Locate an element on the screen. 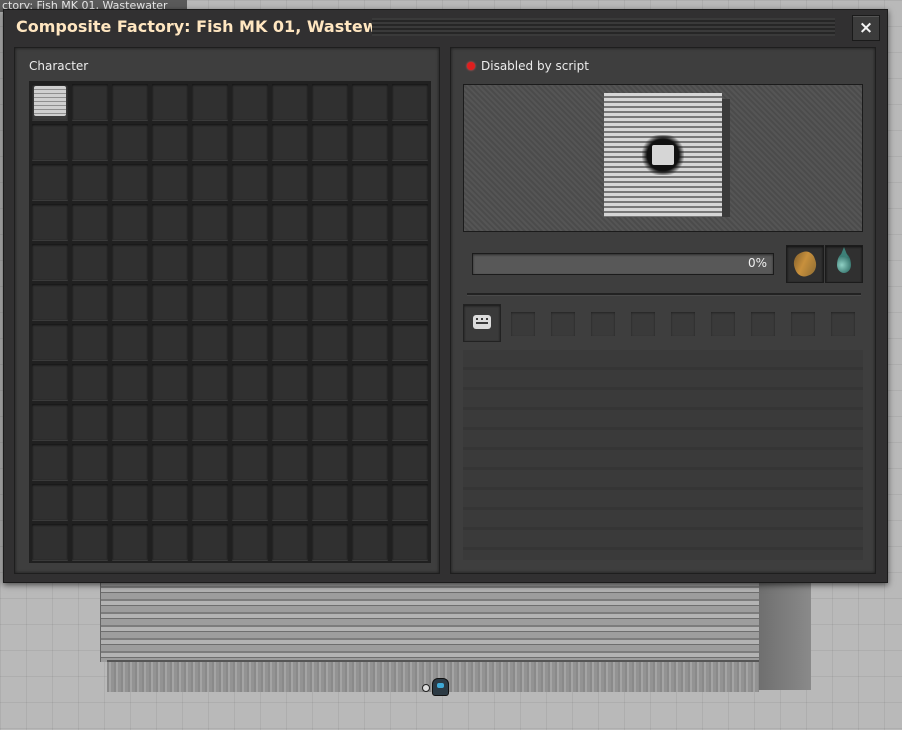 The width and height of the screenshot is (902, 730). output-slot-fish is located at coordinates (805, 264).